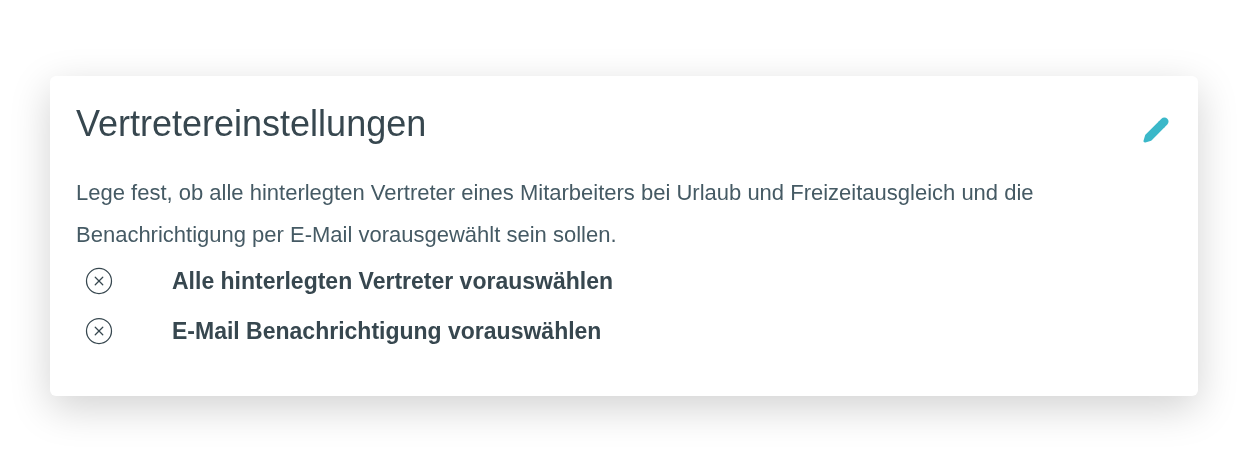 The height and width of the screenshot is (472, 1248). I want to click on edit-button, so click(1156, 130).